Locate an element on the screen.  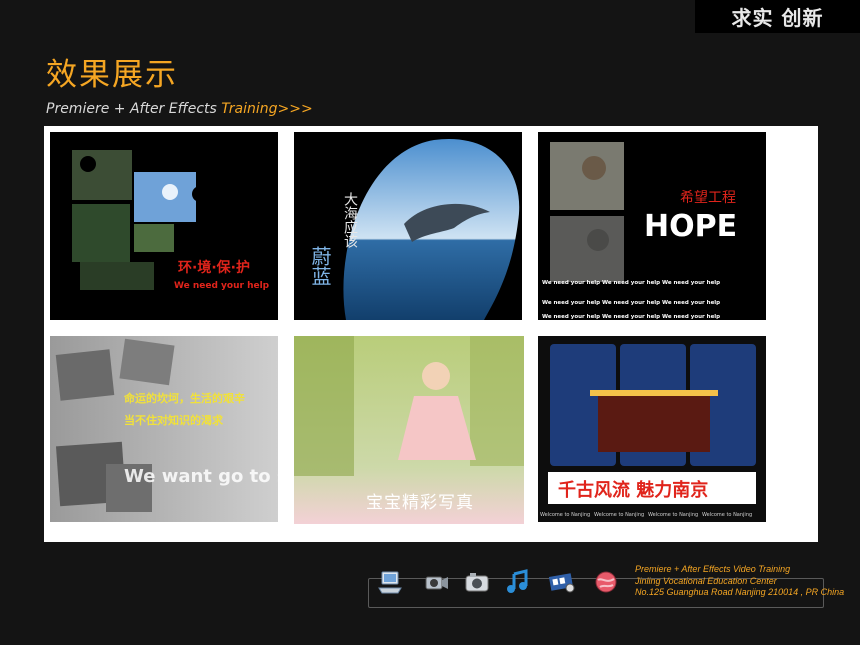
environment-image: 环·境·保·护 We need your help is located at coordinates (164, 226).